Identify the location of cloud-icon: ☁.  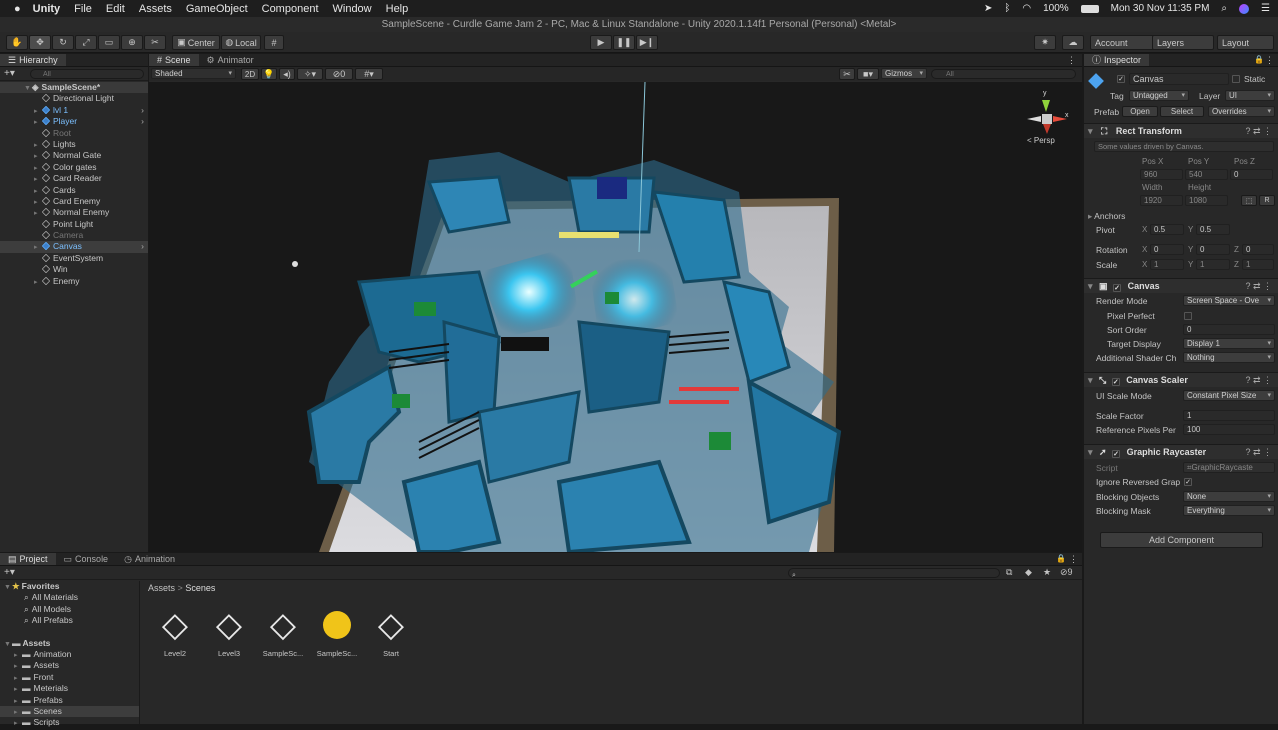
(1073, 42).